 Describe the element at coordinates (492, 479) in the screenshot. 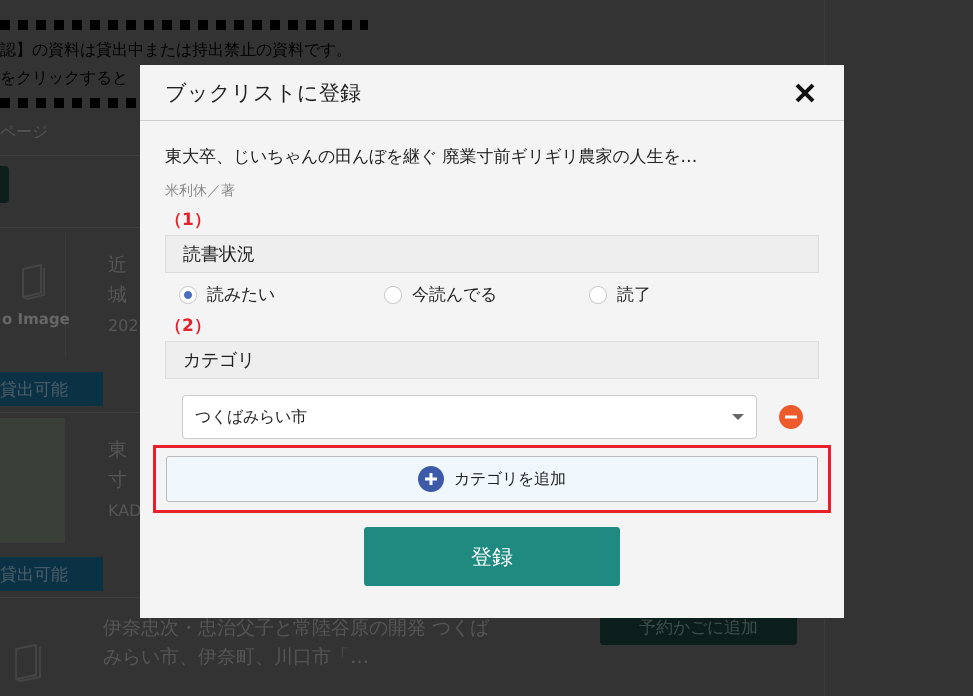

I see `add-category-button: カテゴリを追加` at that location.